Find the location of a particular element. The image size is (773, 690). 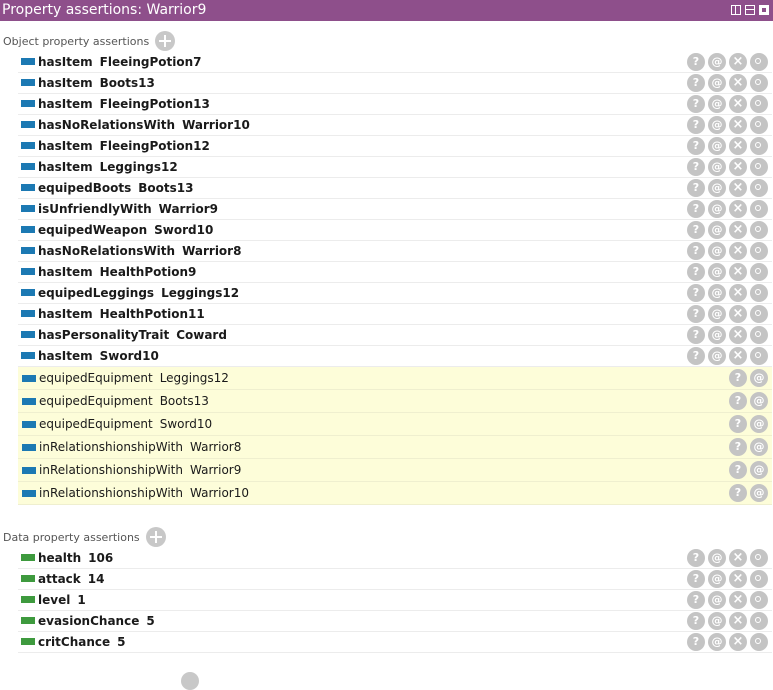

assertion-row: hasNoRelationsWith Warrior10? @ × is located at coordinates (395, 125).